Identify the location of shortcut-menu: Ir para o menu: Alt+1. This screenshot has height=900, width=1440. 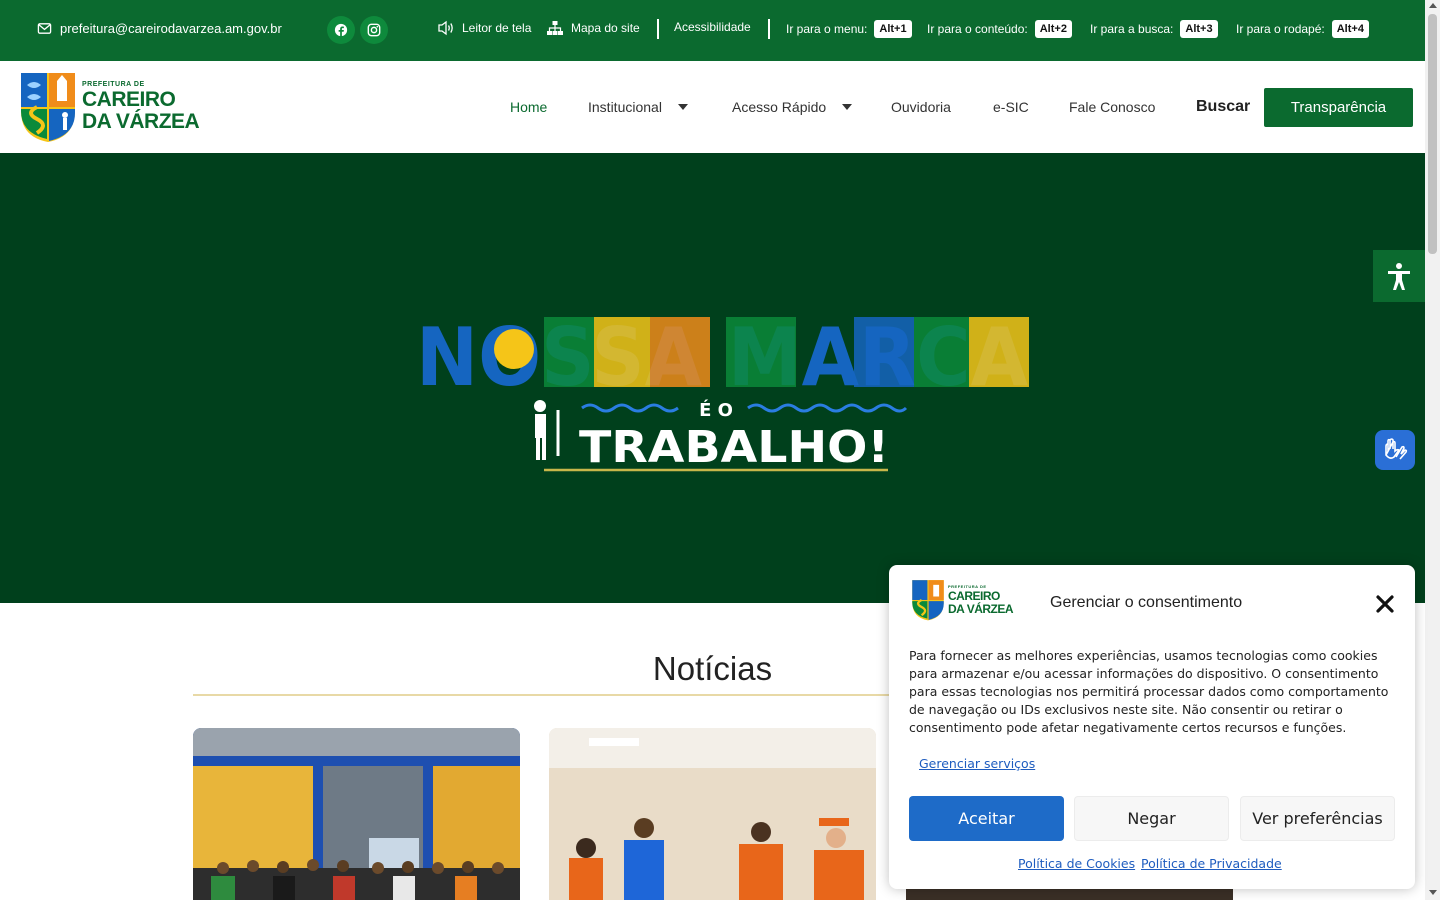
(849, 29).